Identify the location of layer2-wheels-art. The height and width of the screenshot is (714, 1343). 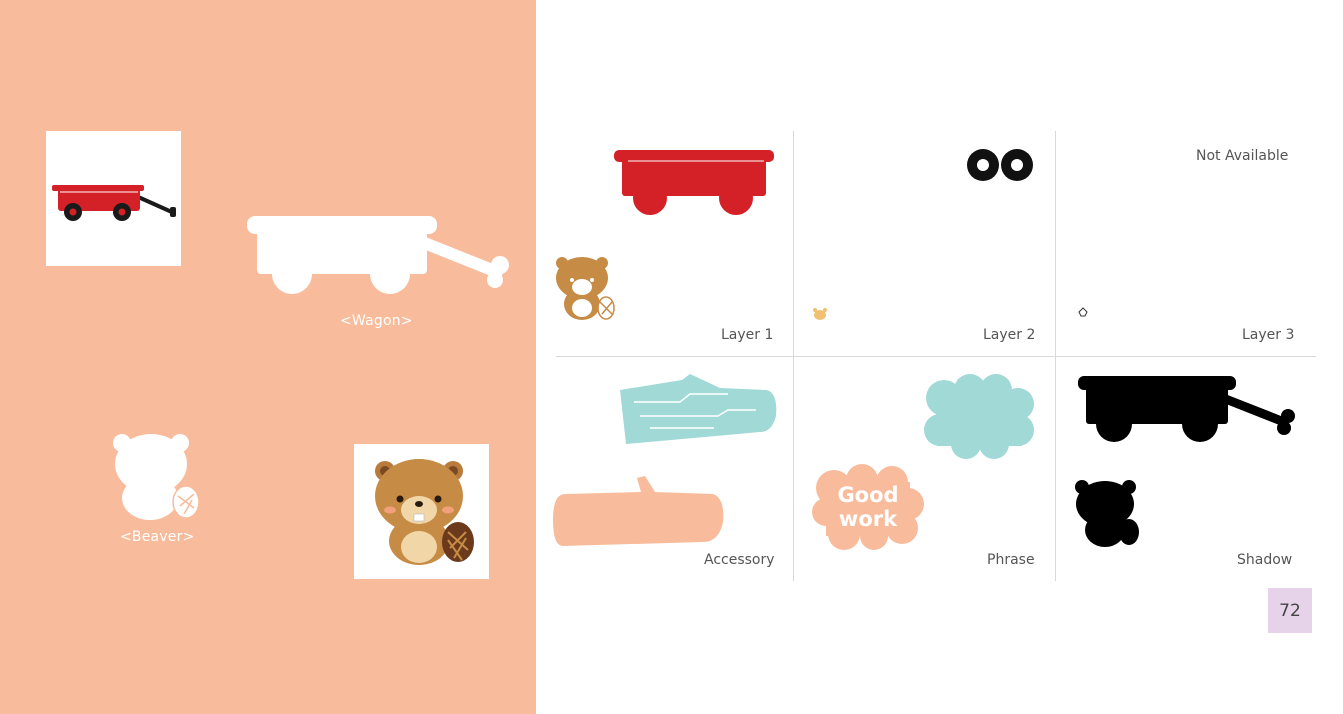
(1001, 165).